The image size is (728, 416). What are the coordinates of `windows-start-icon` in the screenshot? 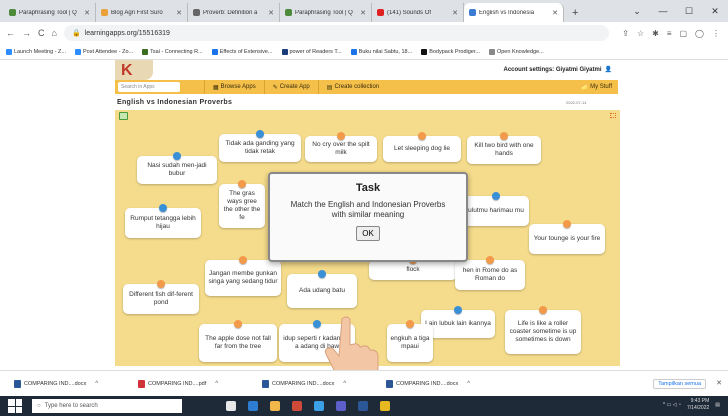 It's located at (15, 406).